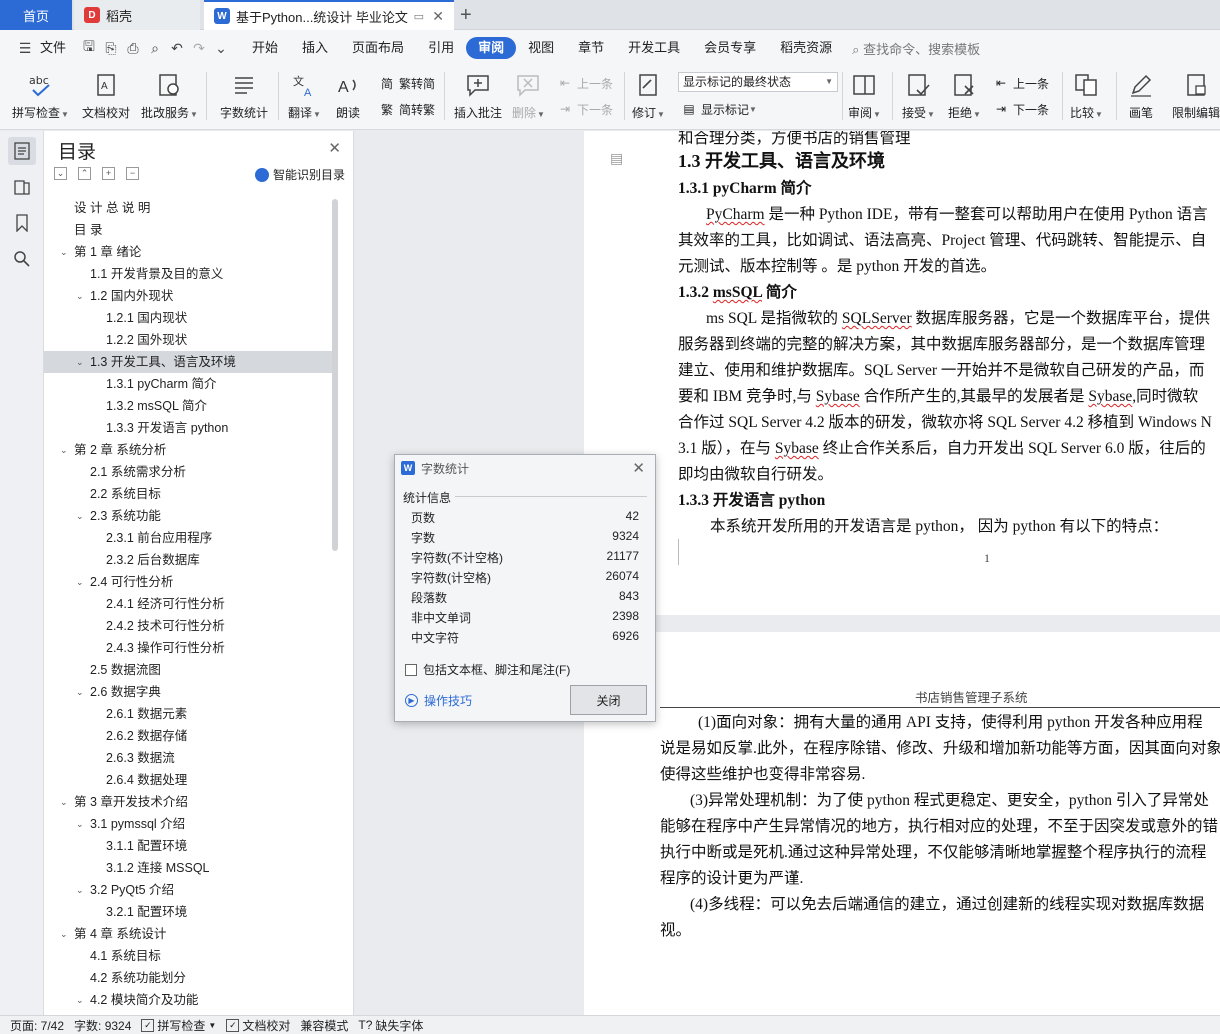 This screenshot has width=1220, height=1034. I want to click on toc-item: ⌄ 2.6 数据字典, so click(188, 692).